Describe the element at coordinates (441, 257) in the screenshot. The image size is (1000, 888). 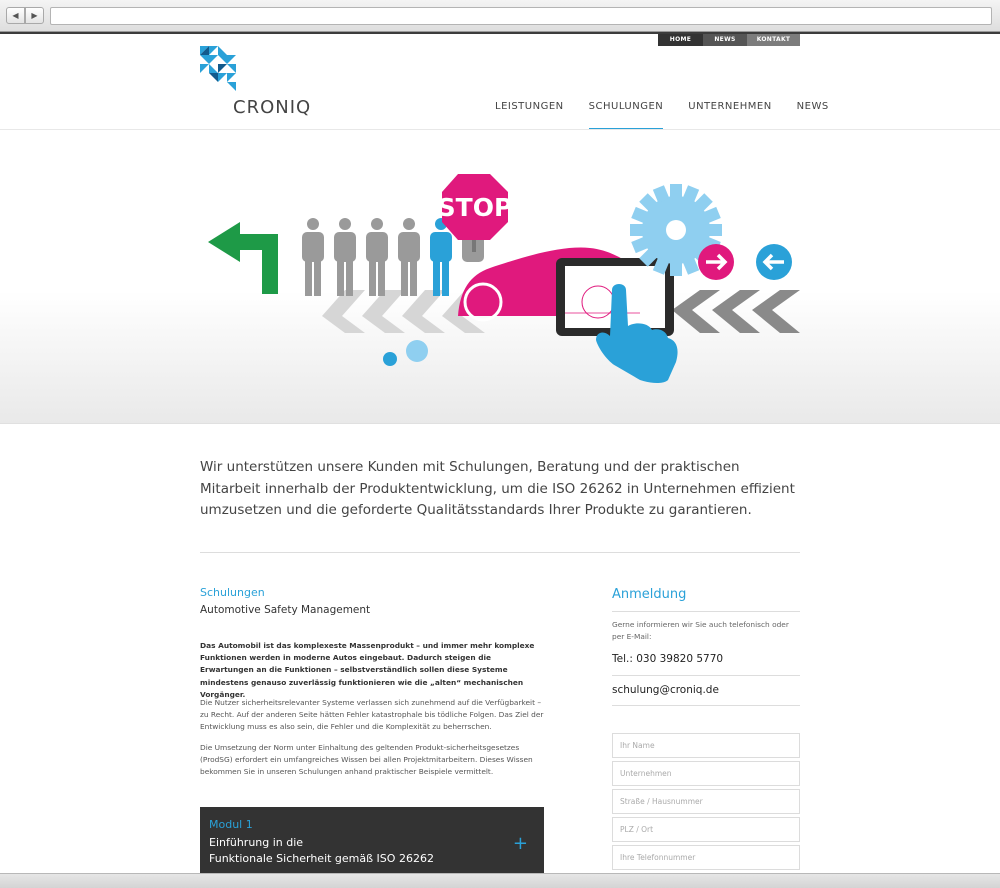
I see `blue-person-icon` at that location.